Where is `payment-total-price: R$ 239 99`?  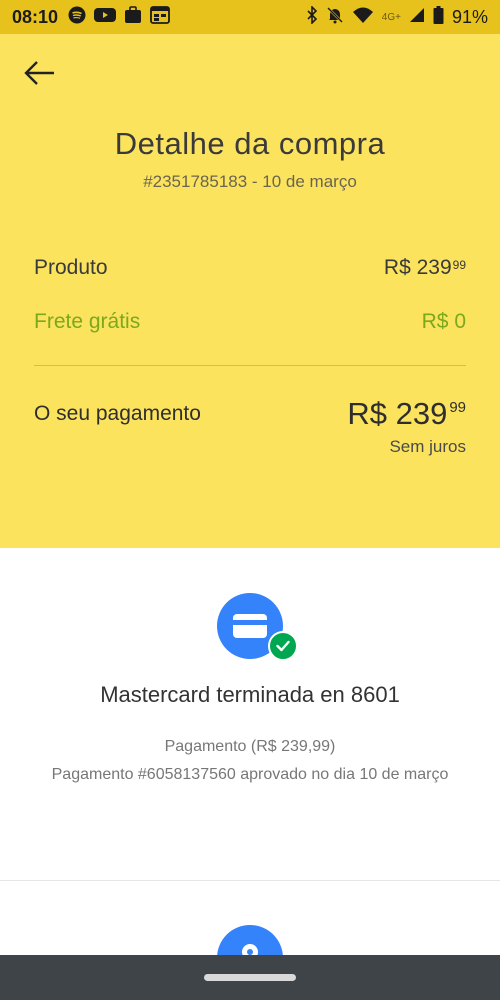
payment-total-price: R$ 239 99 is located at coordinates (406, 414).